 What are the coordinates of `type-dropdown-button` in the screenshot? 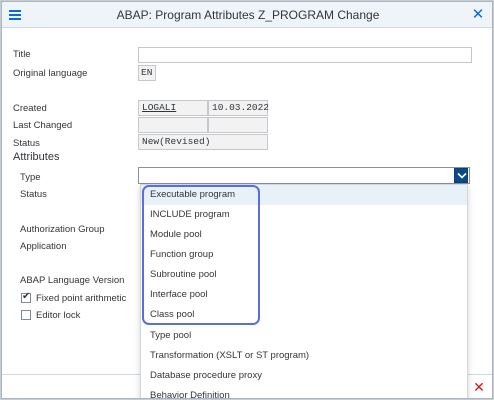 It's located at (461, 175).